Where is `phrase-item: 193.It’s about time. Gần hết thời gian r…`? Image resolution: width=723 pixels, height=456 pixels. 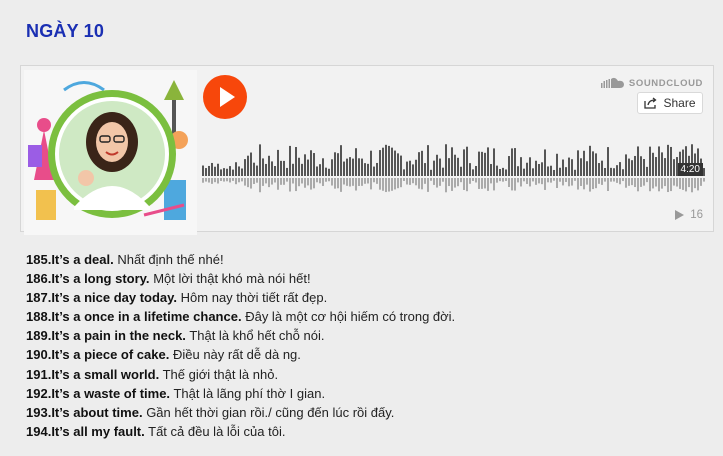
phrase-item: 193.It’s about time. Gần hết thời gian r… is located at coordinates (240, 412).